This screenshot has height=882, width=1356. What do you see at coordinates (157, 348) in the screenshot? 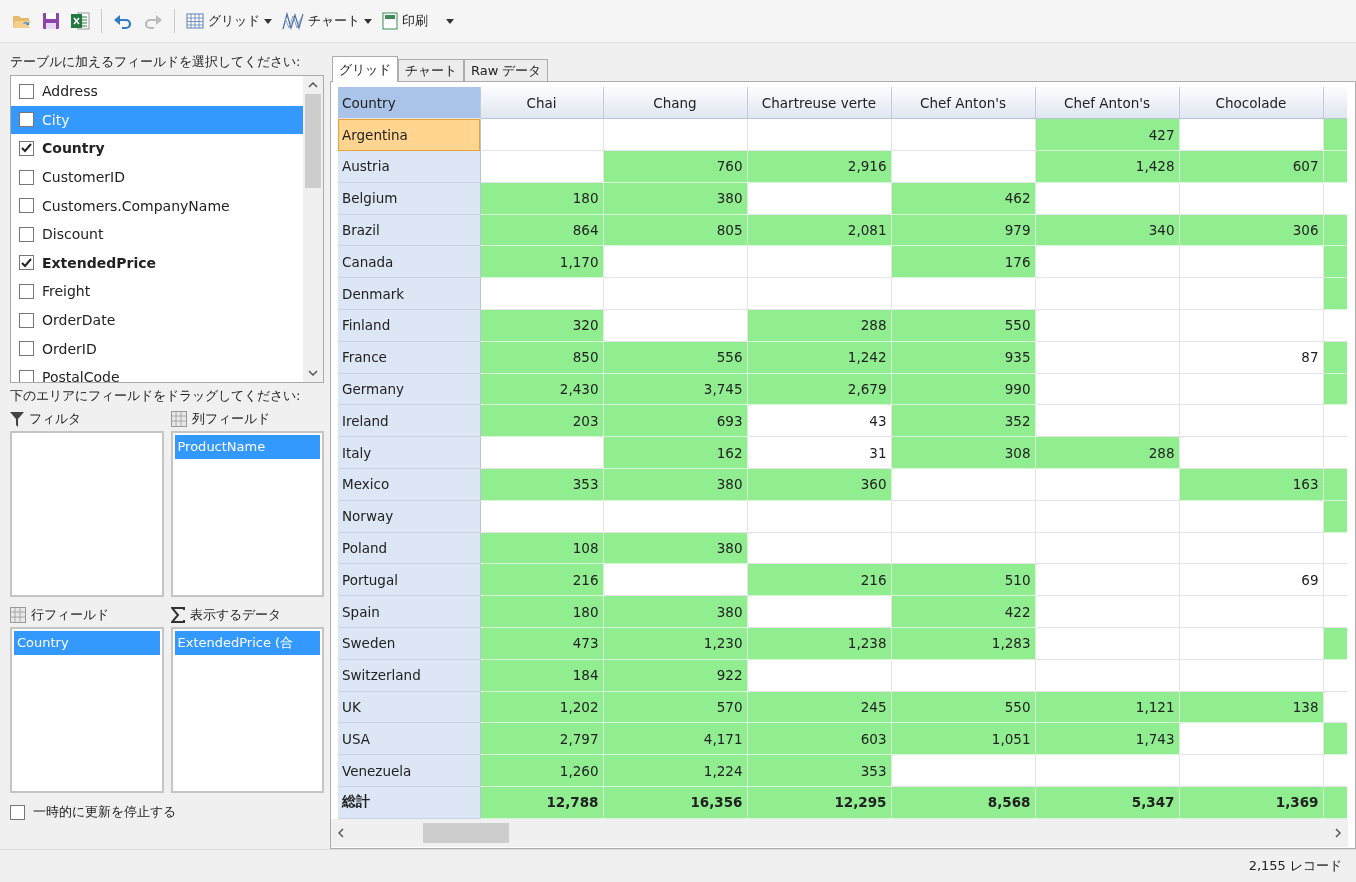
I see `field-list-item: OrderID` at bounding box center [157, 348].